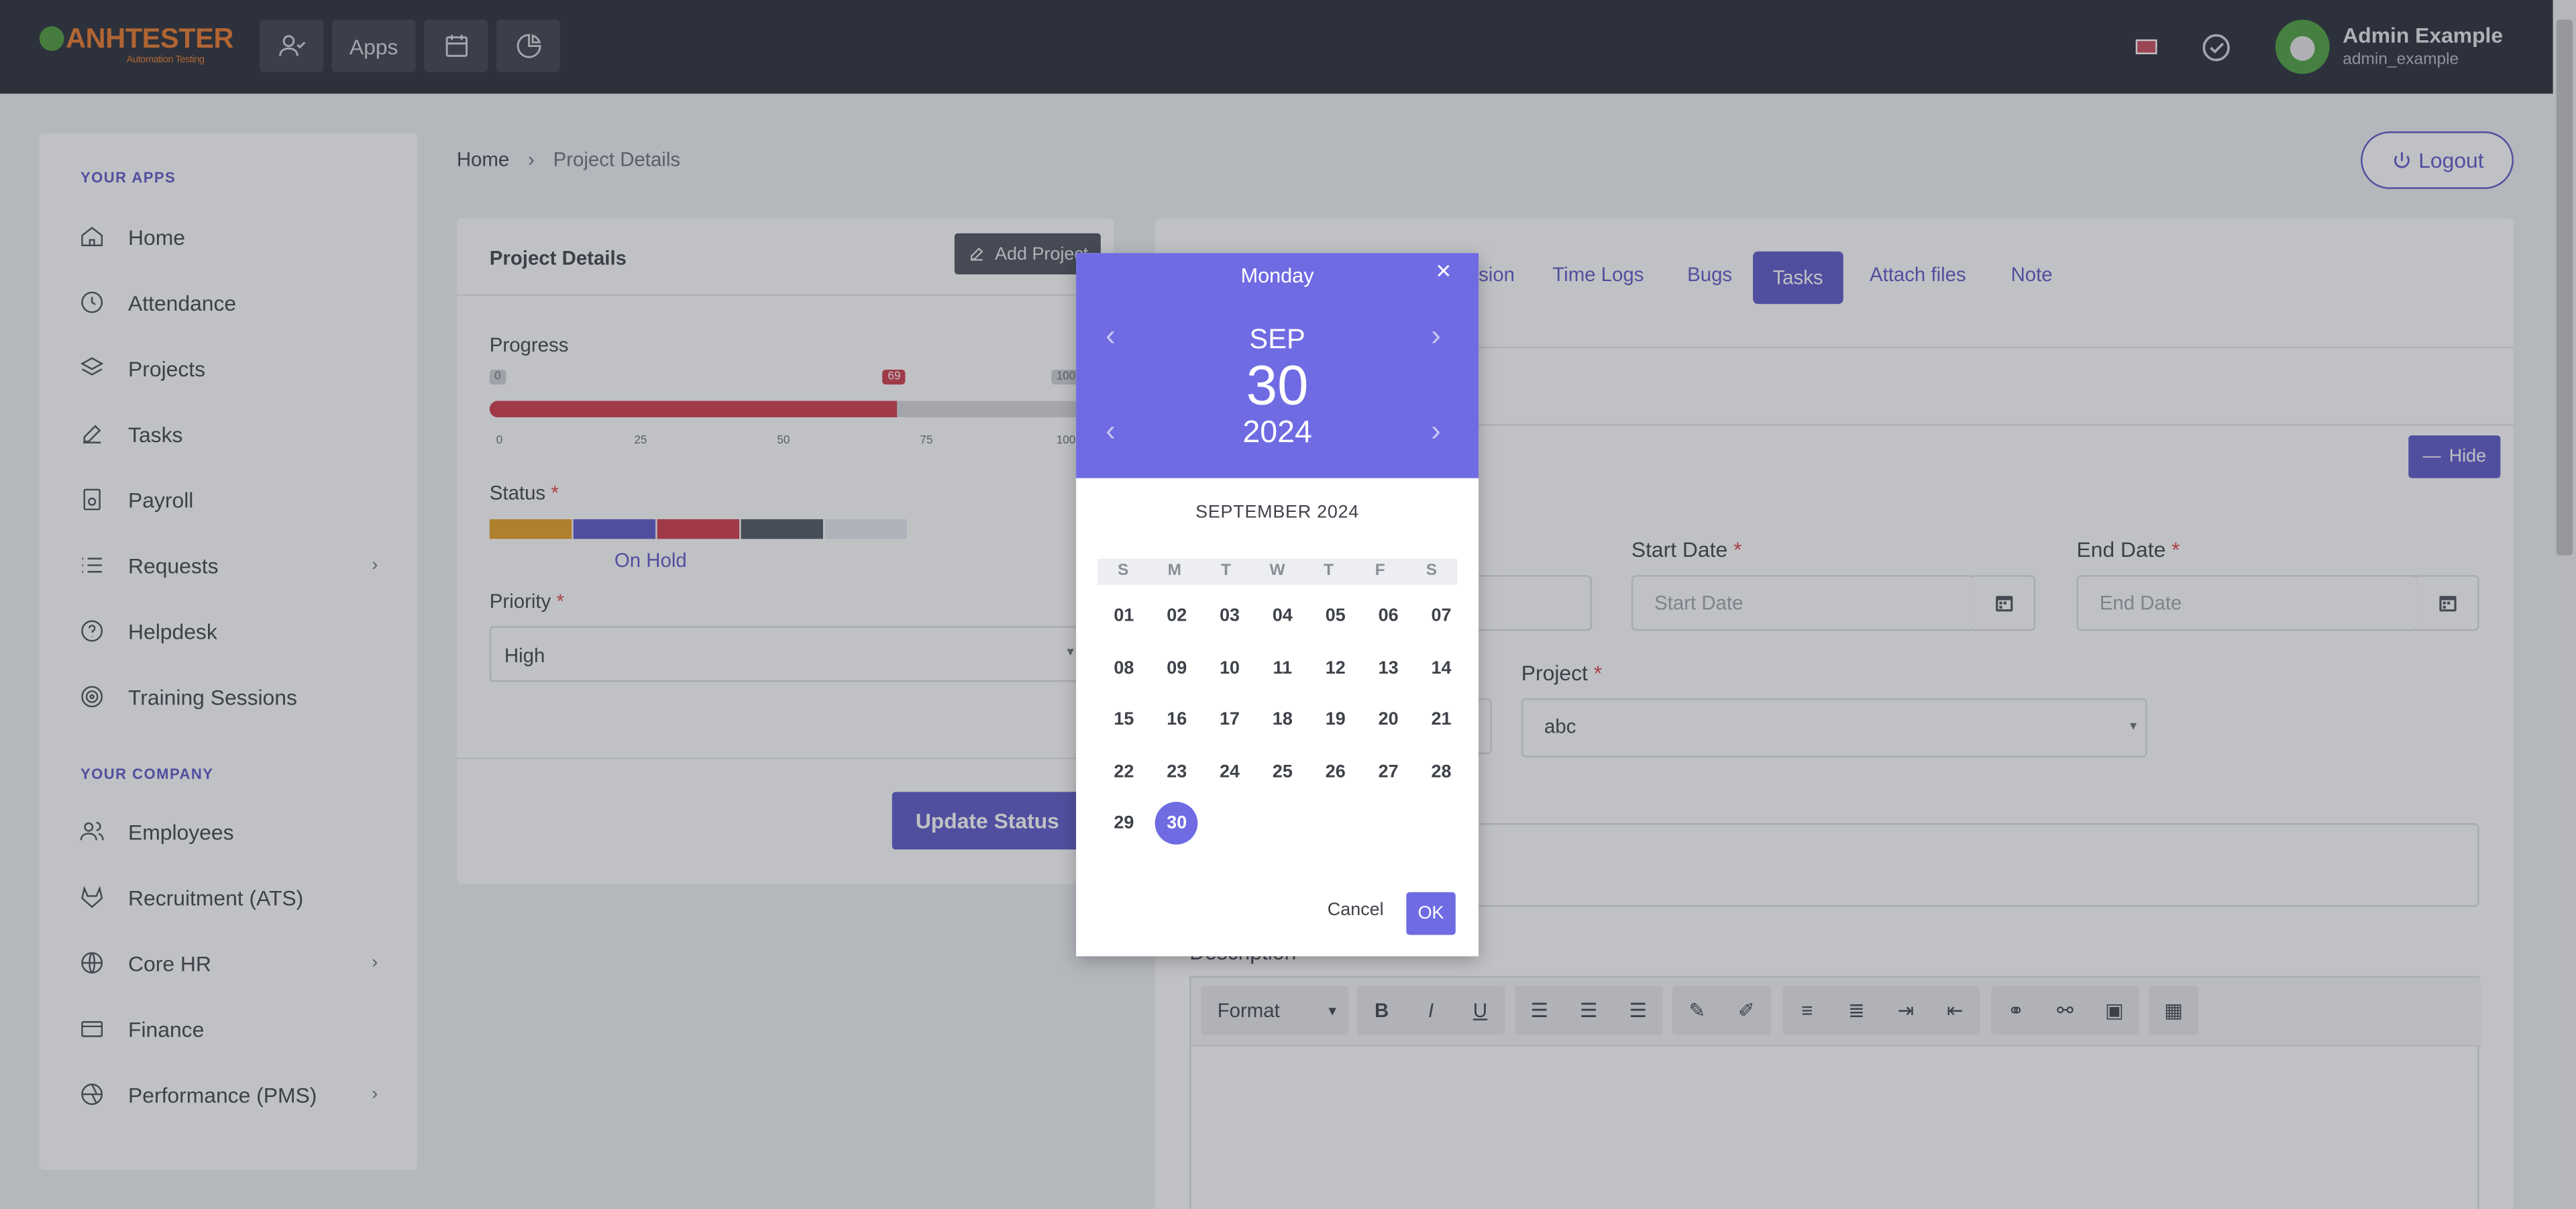  What do you see at coordinates (1229, 719) in the screenshot?
I see `calendar-day: 17` at bounding box center [1229, 719].